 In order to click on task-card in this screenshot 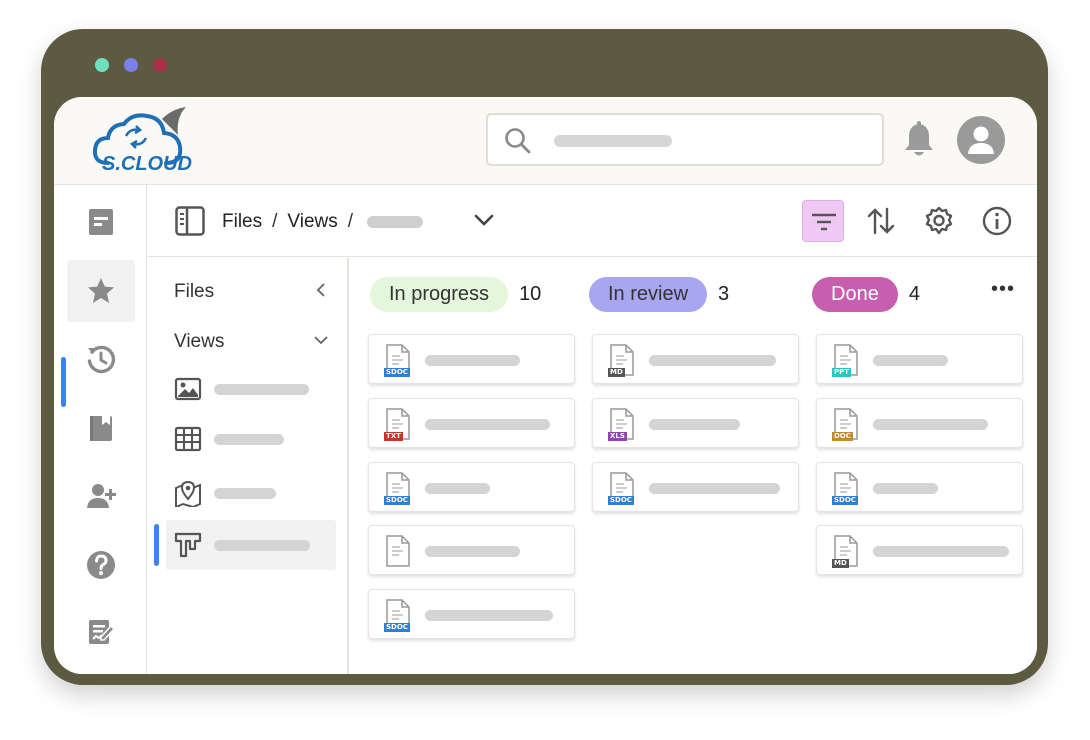, I will do `click(471, 550)`.